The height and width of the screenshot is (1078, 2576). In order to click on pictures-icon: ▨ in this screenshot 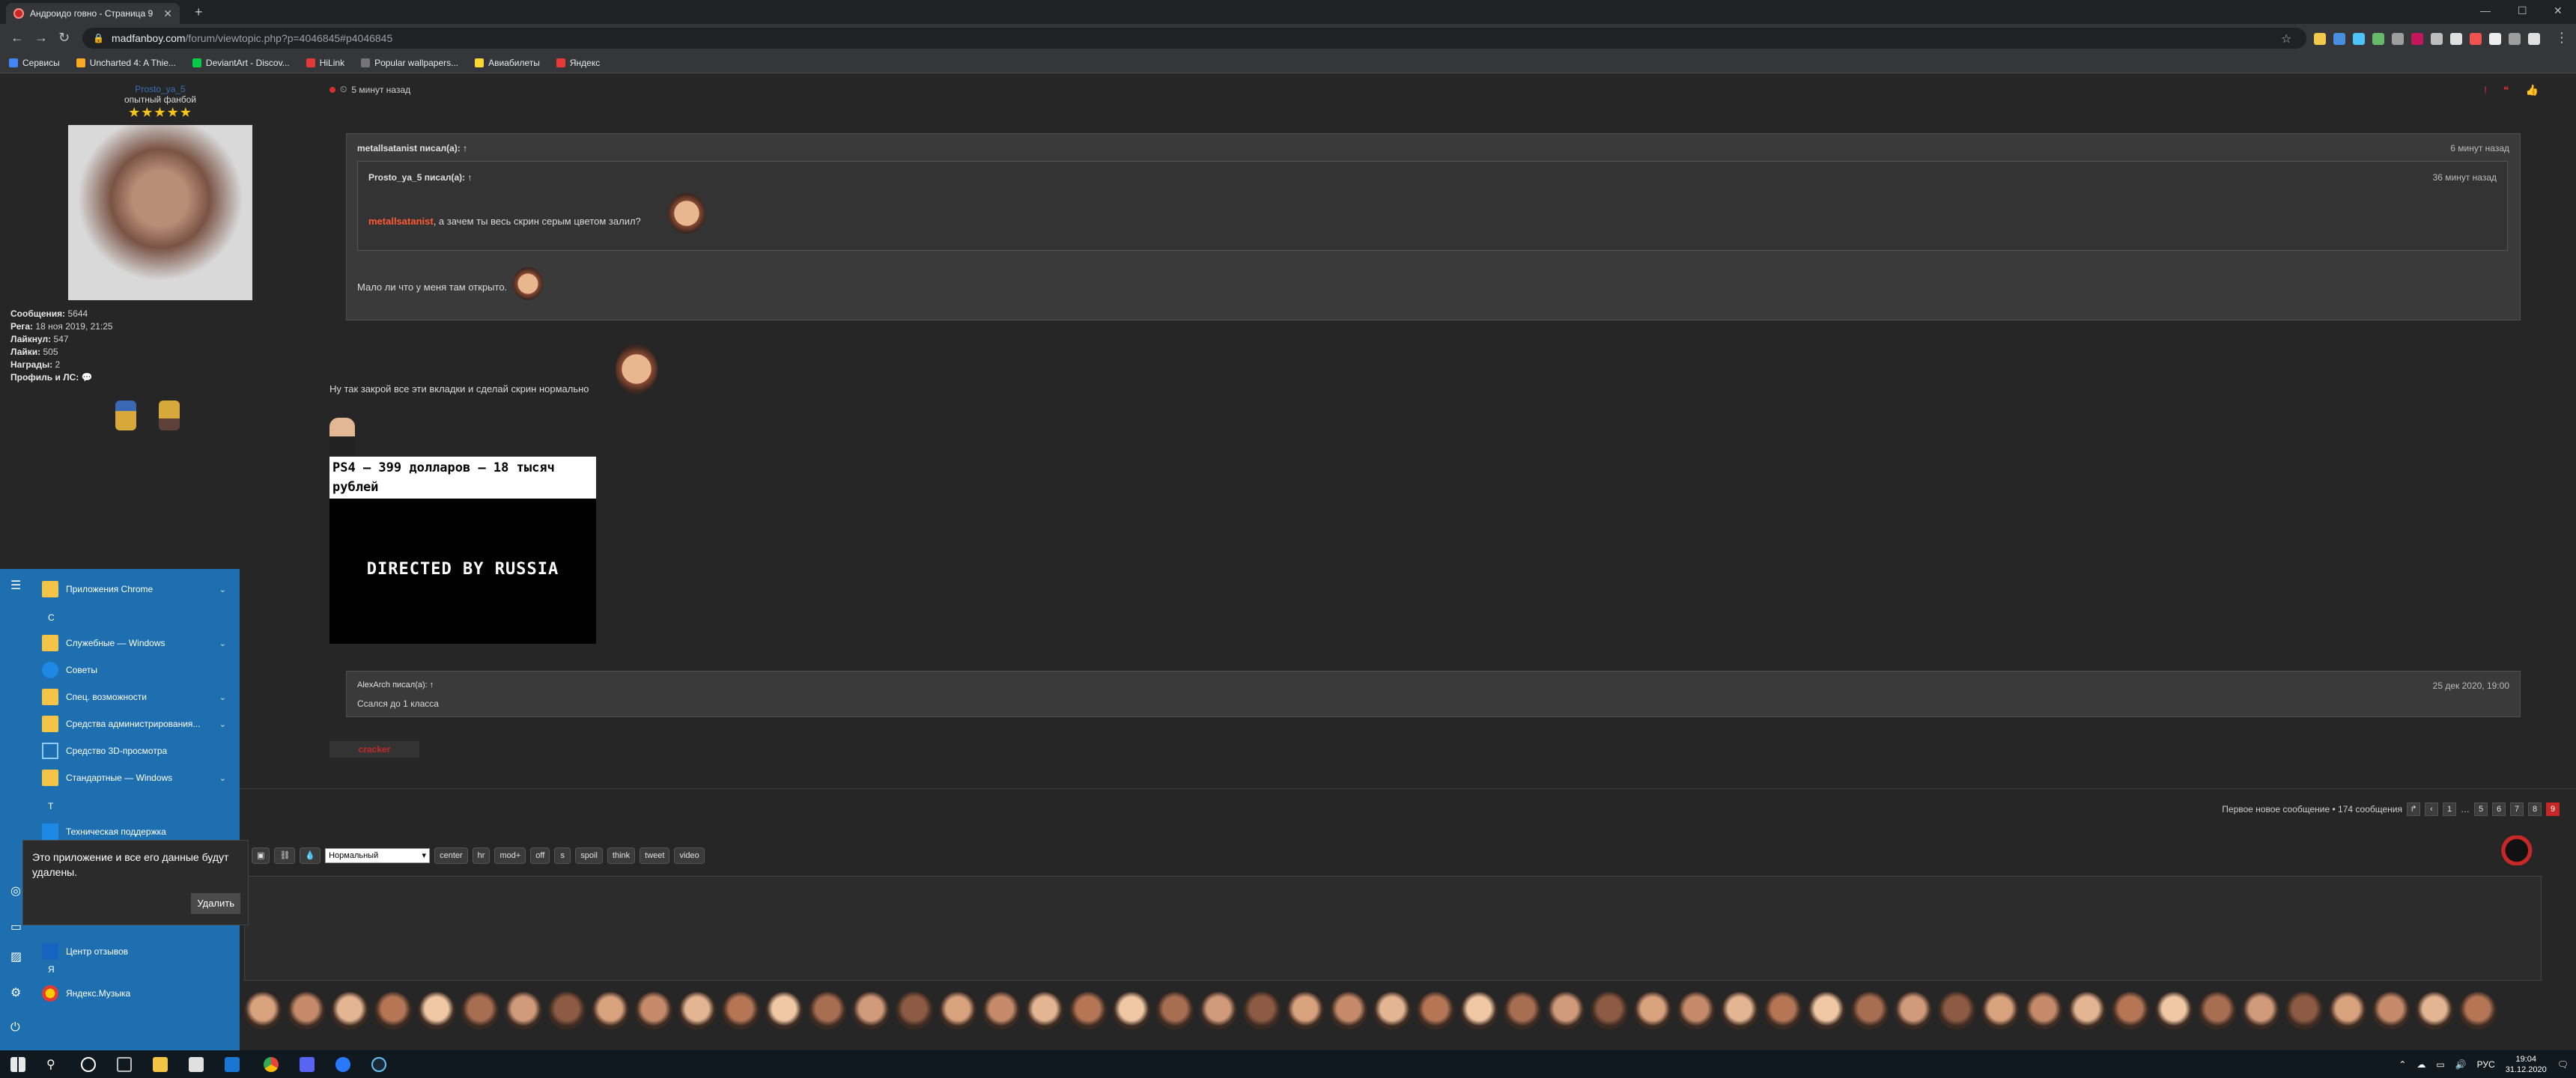, I will do `click(16, 956)`.